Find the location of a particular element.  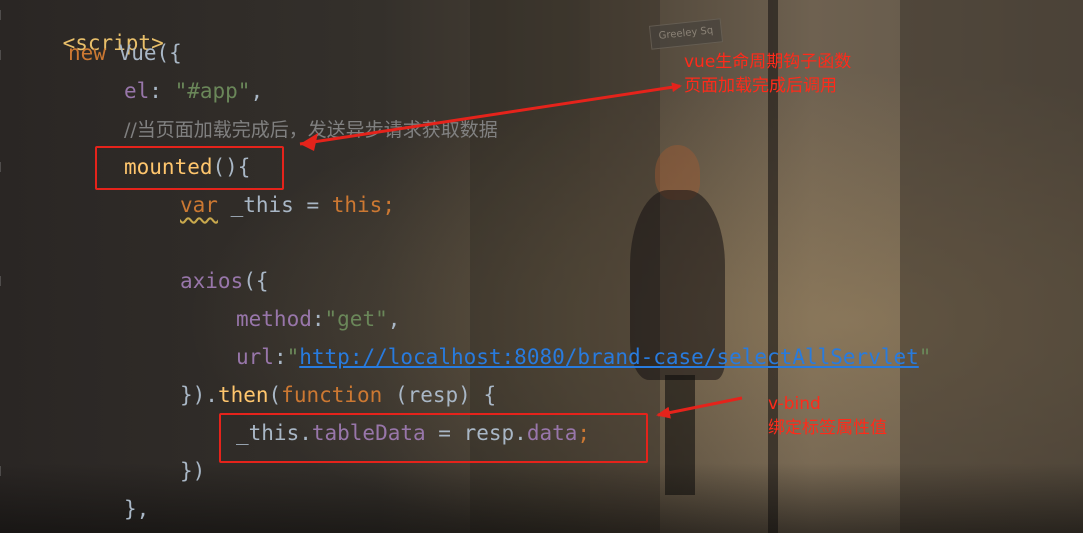

arrowhead-mounted is located at coordinates (309, 142).